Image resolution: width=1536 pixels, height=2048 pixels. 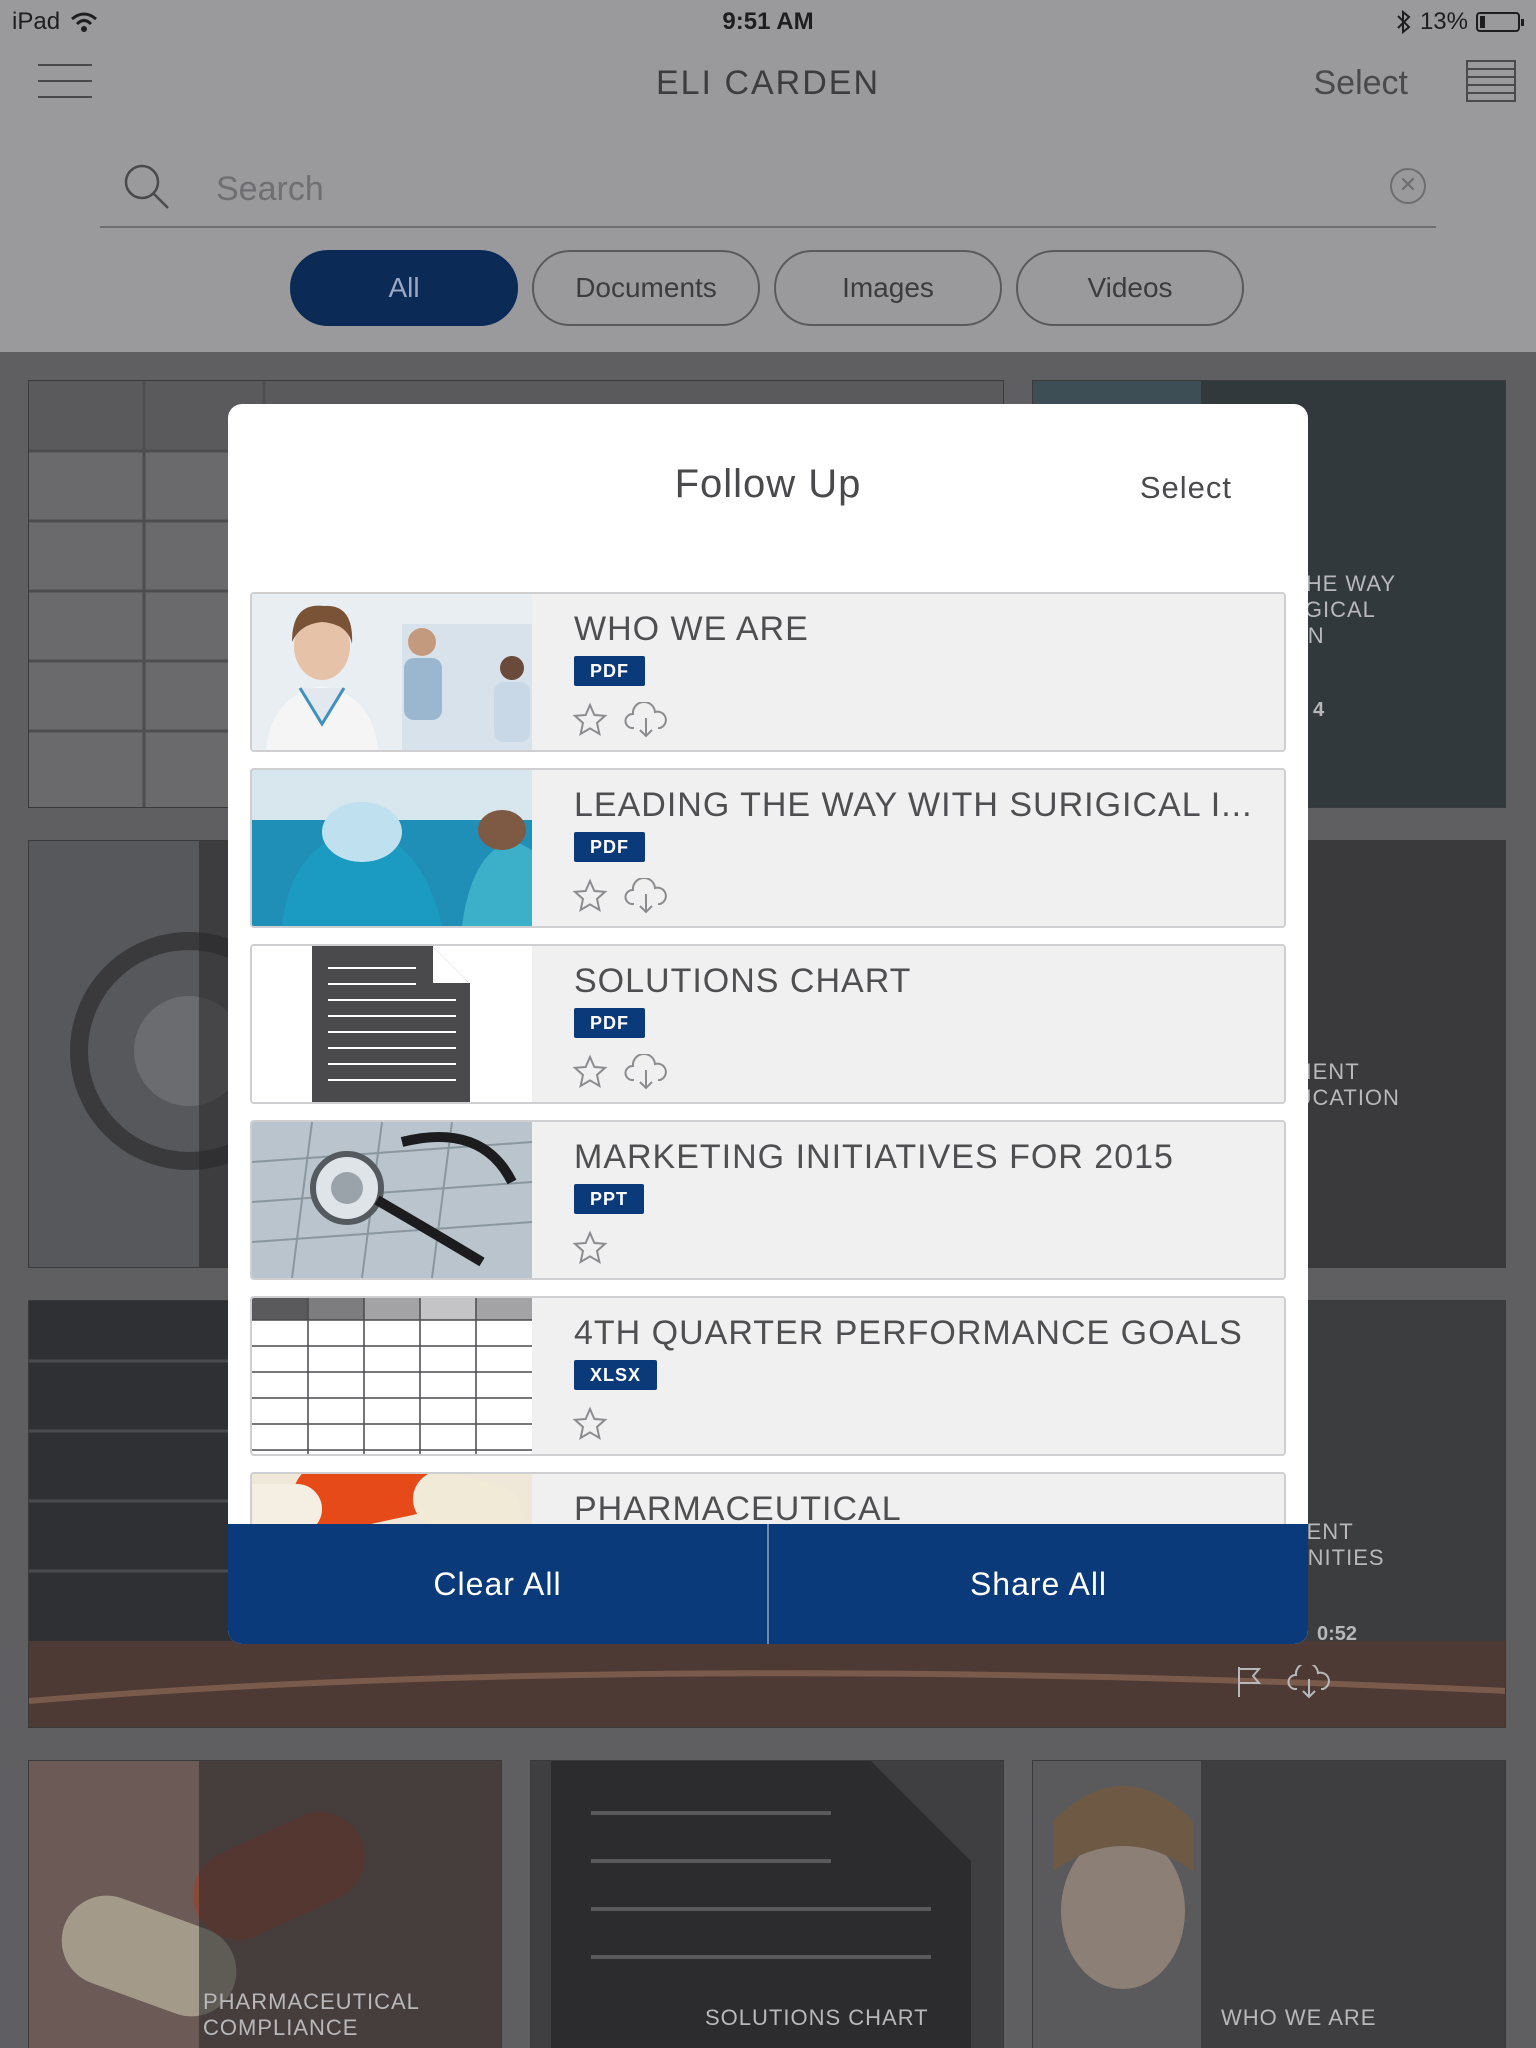 What do you see at coordinates (404, 288) in the screenshot?
I see `filter-all: All` at bounding box center [404, 288].